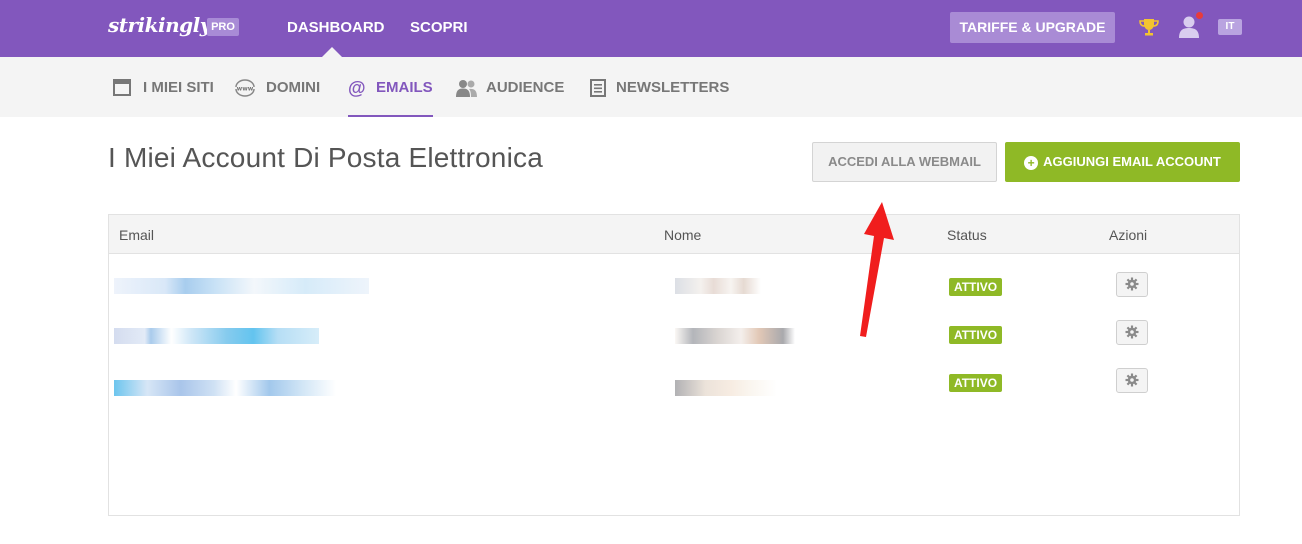  I want to click on tab-label: DOMINI, so click(293, 87).